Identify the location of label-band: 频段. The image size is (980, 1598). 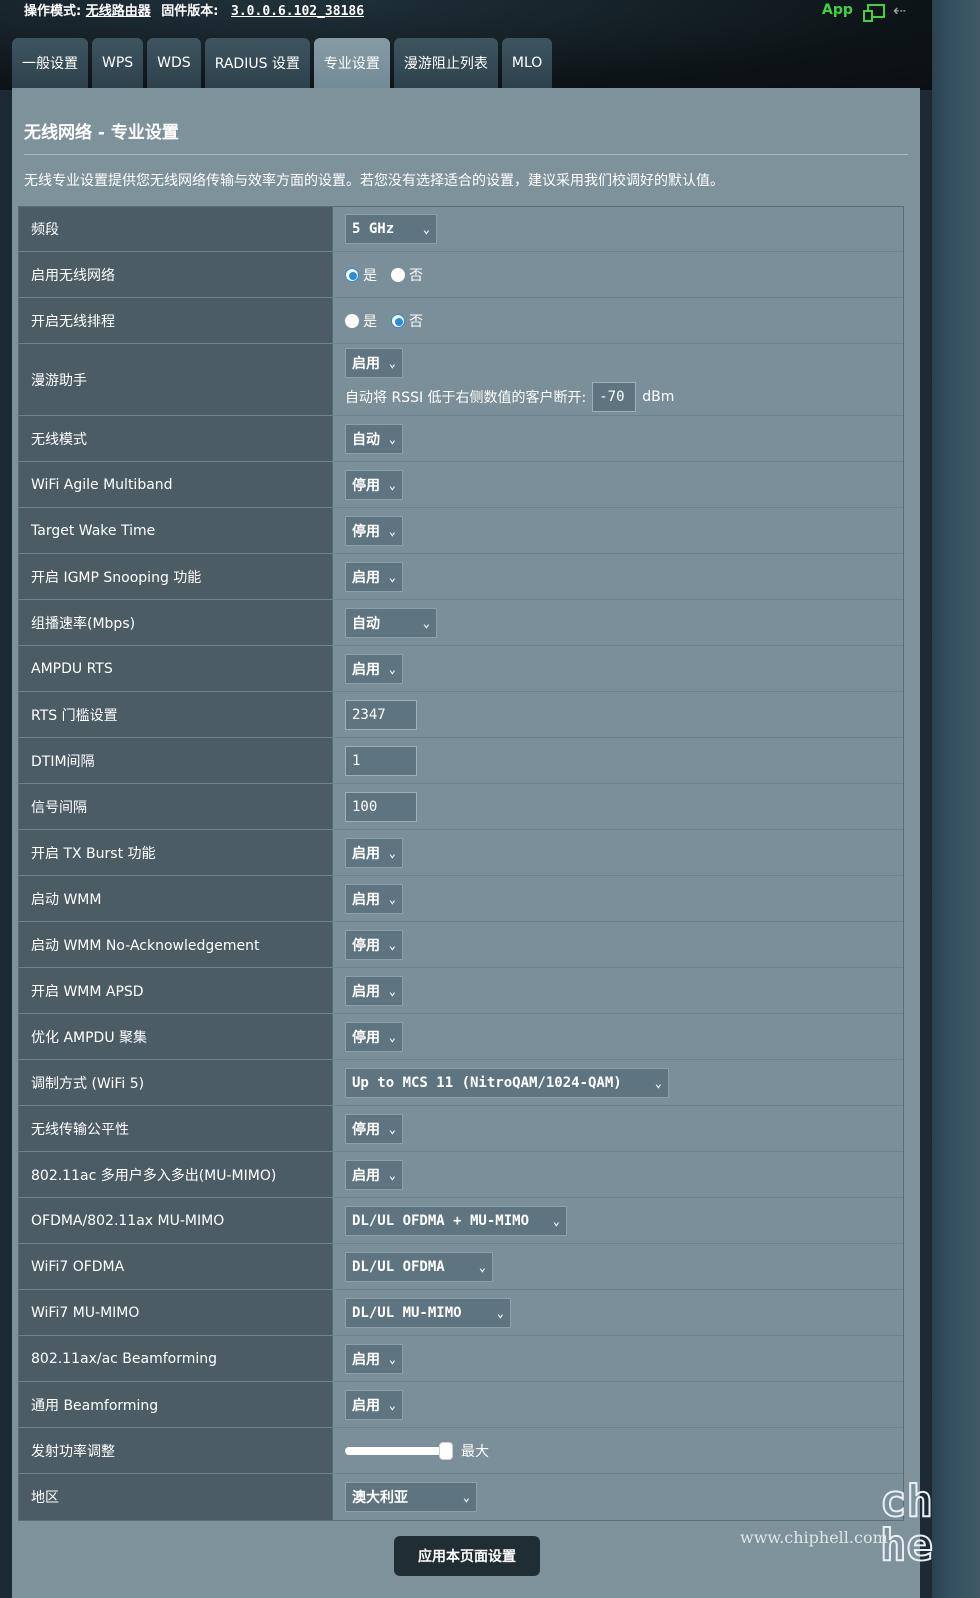
(176, 229).